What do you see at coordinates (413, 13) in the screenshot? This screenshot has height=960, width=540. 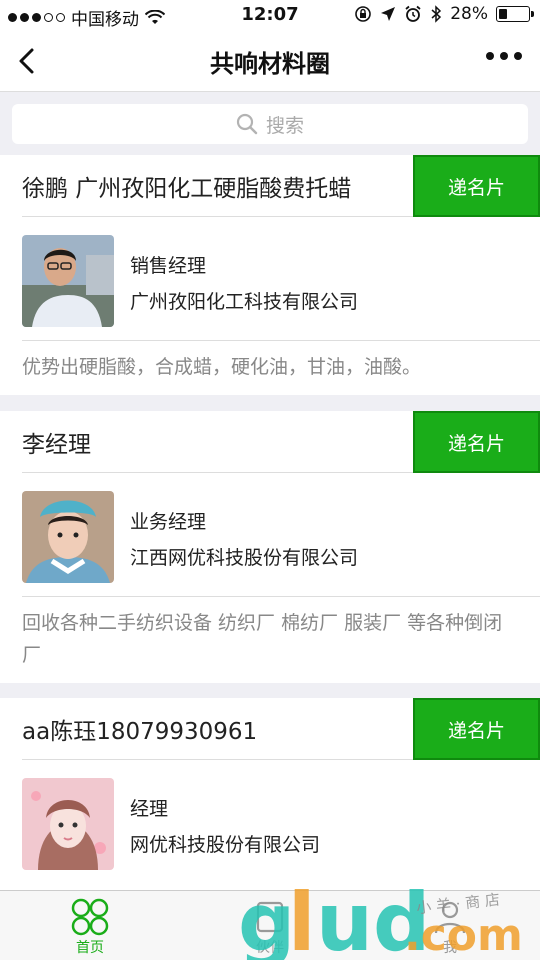 I see `alarm-icon` at bounding box center [413, 13].